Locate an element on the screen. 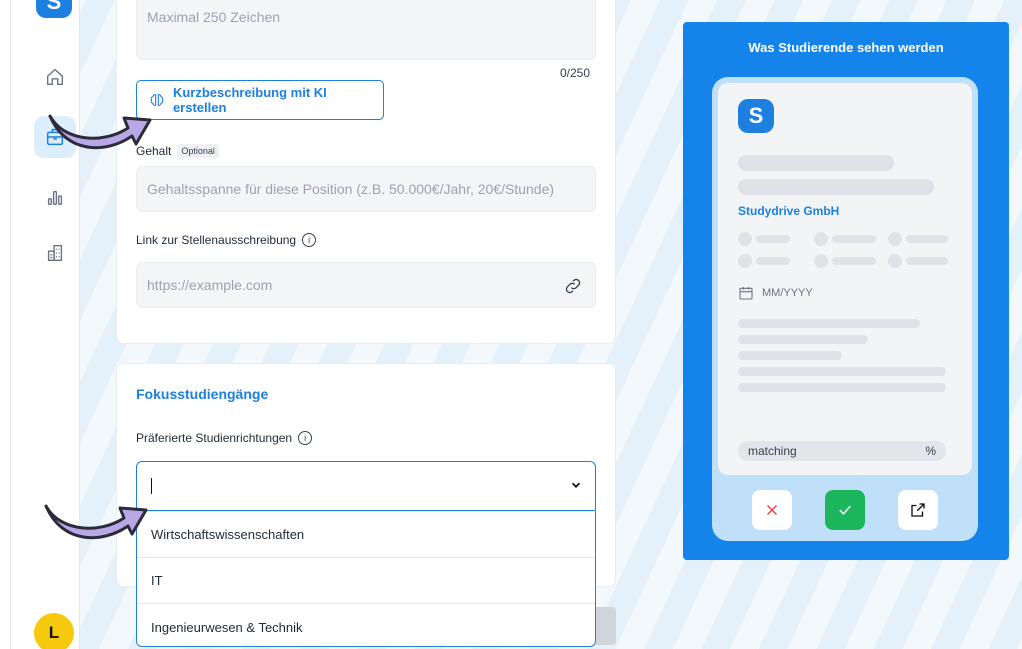  link-placeholder: https://example.com is located at coordinates (210, 285).